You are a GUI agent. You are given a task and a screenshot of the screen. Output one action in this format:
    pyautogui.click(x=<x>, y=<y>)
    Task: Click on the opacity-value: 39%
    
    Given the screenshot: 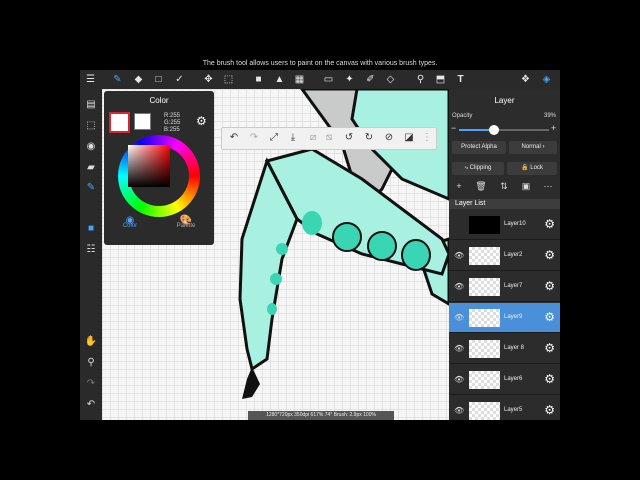 What is the action you would take?
    pyautogui.click(x=549, y=116)
    